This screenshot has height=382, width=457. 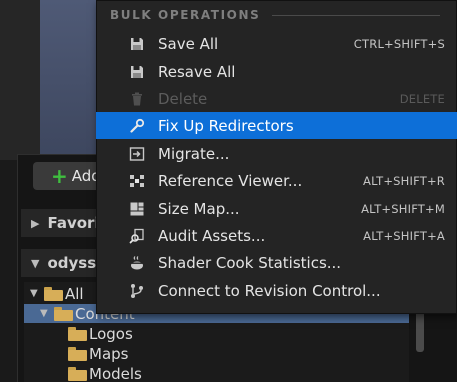 What do you see at coordinates (72, 263) in the screenshot?
I see `project-label: odyss` at bounding box center [72, 263].